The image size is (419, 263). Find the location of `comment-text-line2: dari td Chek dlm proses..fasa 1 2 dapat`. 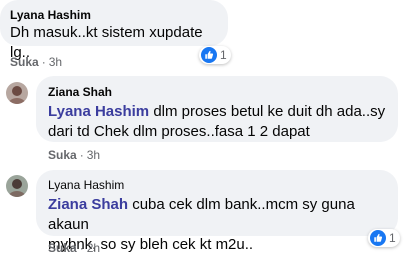

comment-text-line2: dari td Chek dlm proses..fasa 1 2 dapat is located at coordinates (179, 131).